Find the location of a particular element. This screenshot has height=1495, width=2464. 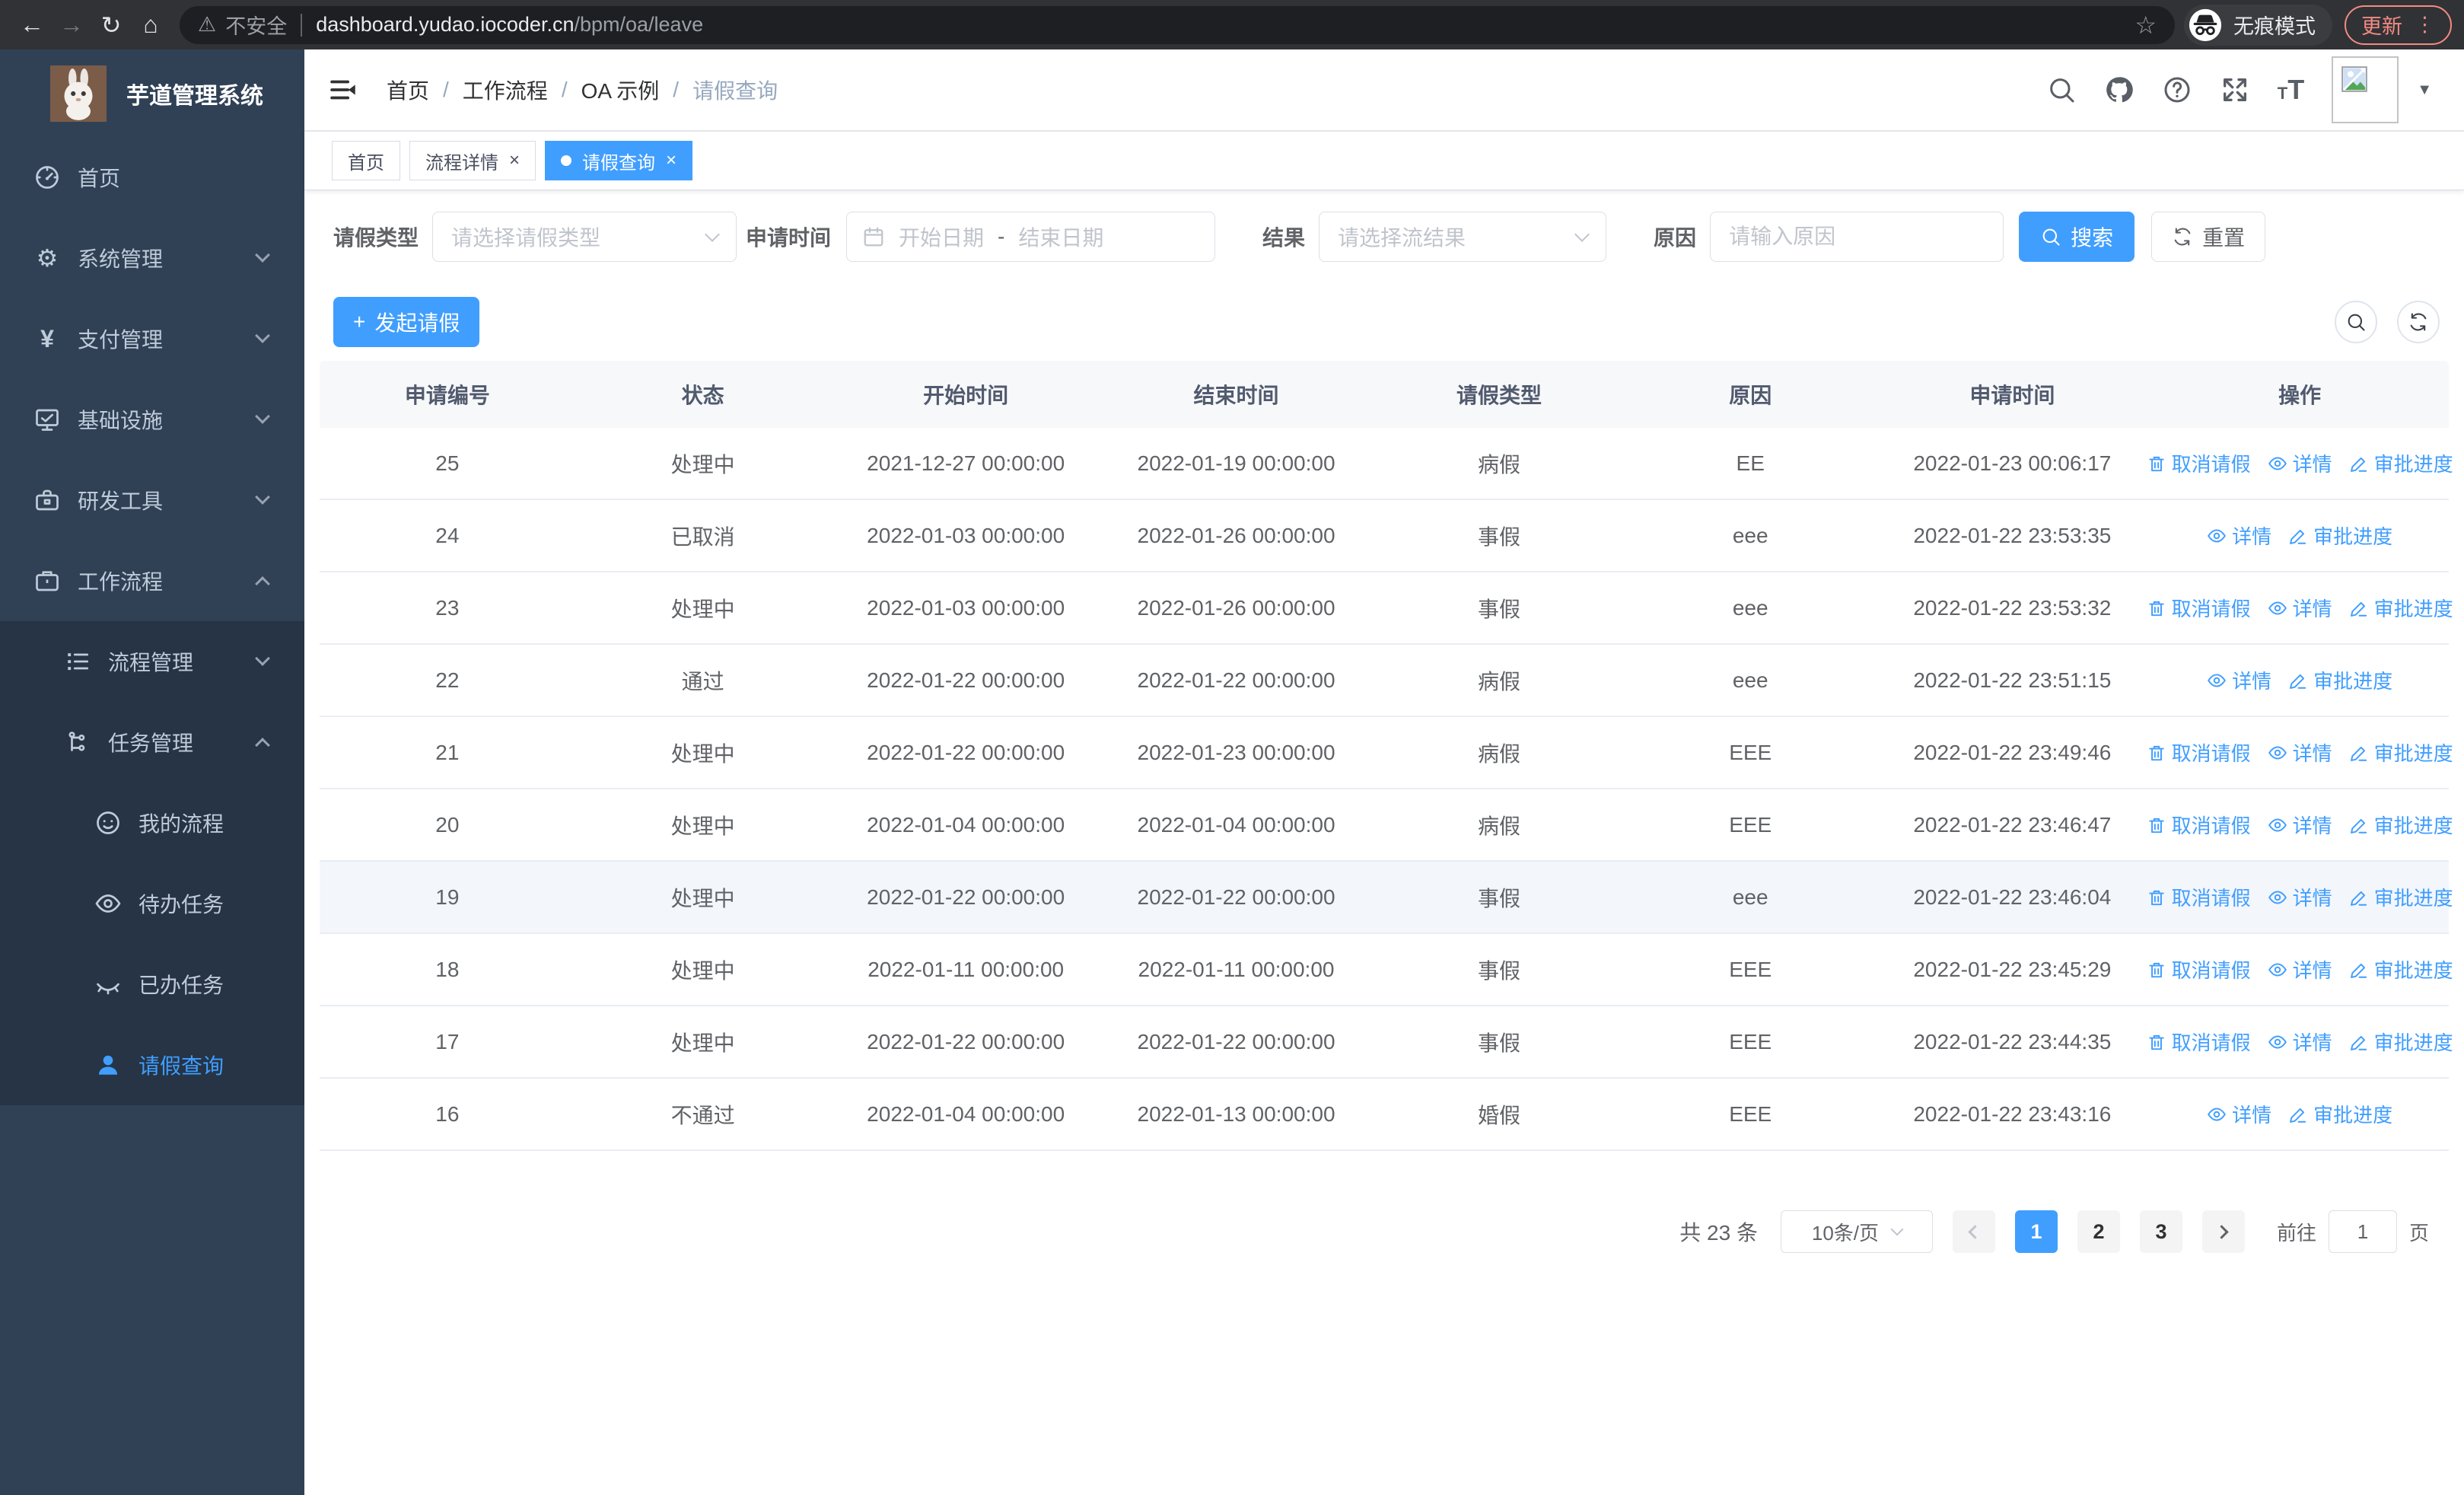

sidebar-item-process-management: 流程管理 is located at coordinates (152, 661).